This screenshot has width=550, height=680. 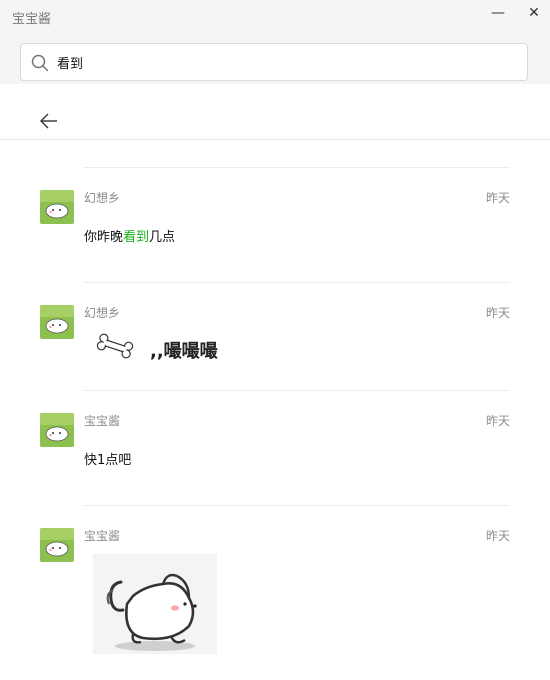 I want to click on sticker-text: ,,嘬嘬嘬, so click(x=184, y=351).